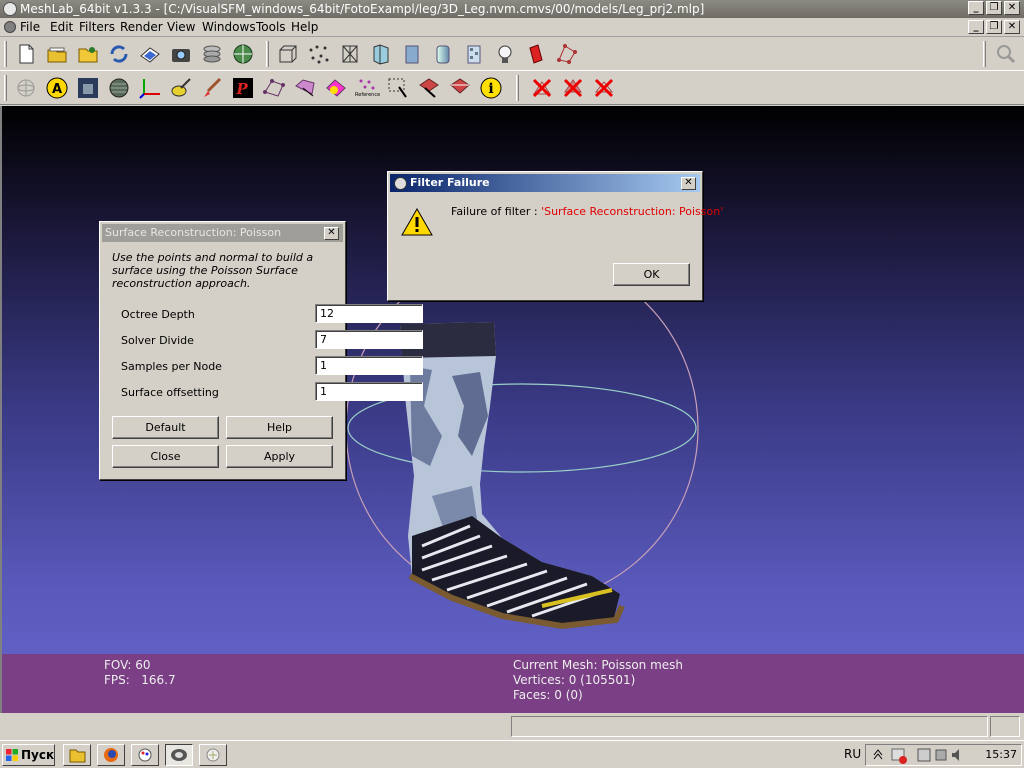 This screenshot has height=768, width=1024. I want to click on surface-offsetting-input, so click(369, 391).